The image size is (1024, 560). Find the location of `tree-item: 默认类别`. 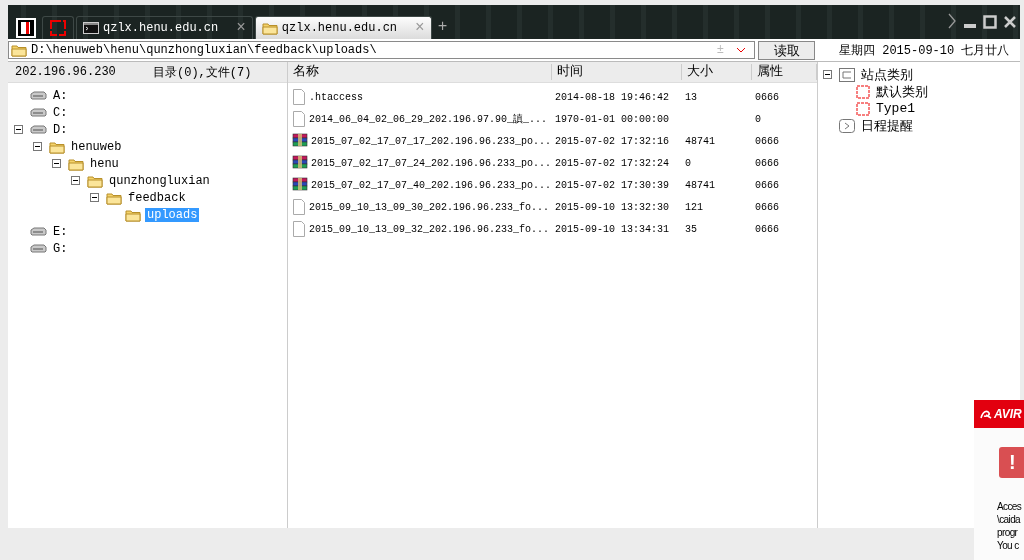

tree-item: 默认类别 is located at coordinates (902, 91).